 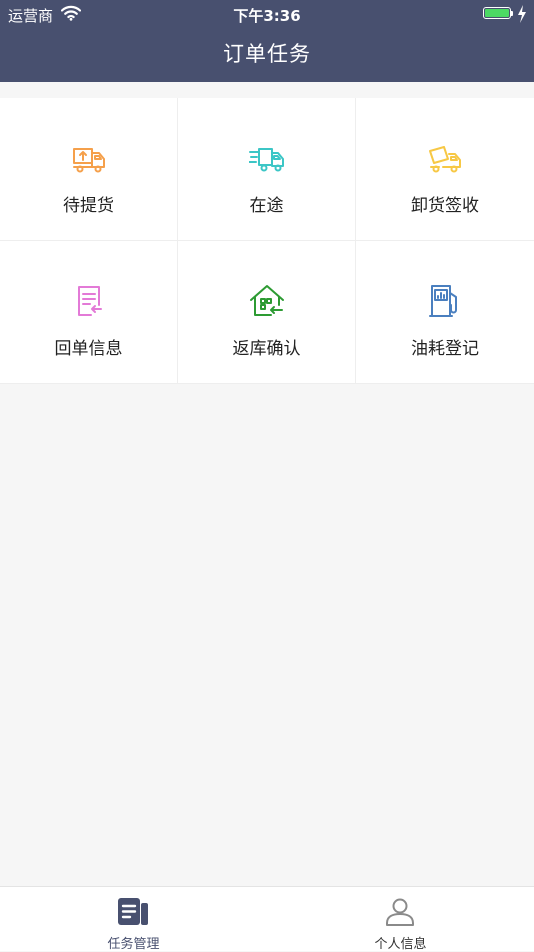 What do you see at coordinates (512, 13) in the screenshot?
I see `battery-cap` at bounding box center [512, 13].